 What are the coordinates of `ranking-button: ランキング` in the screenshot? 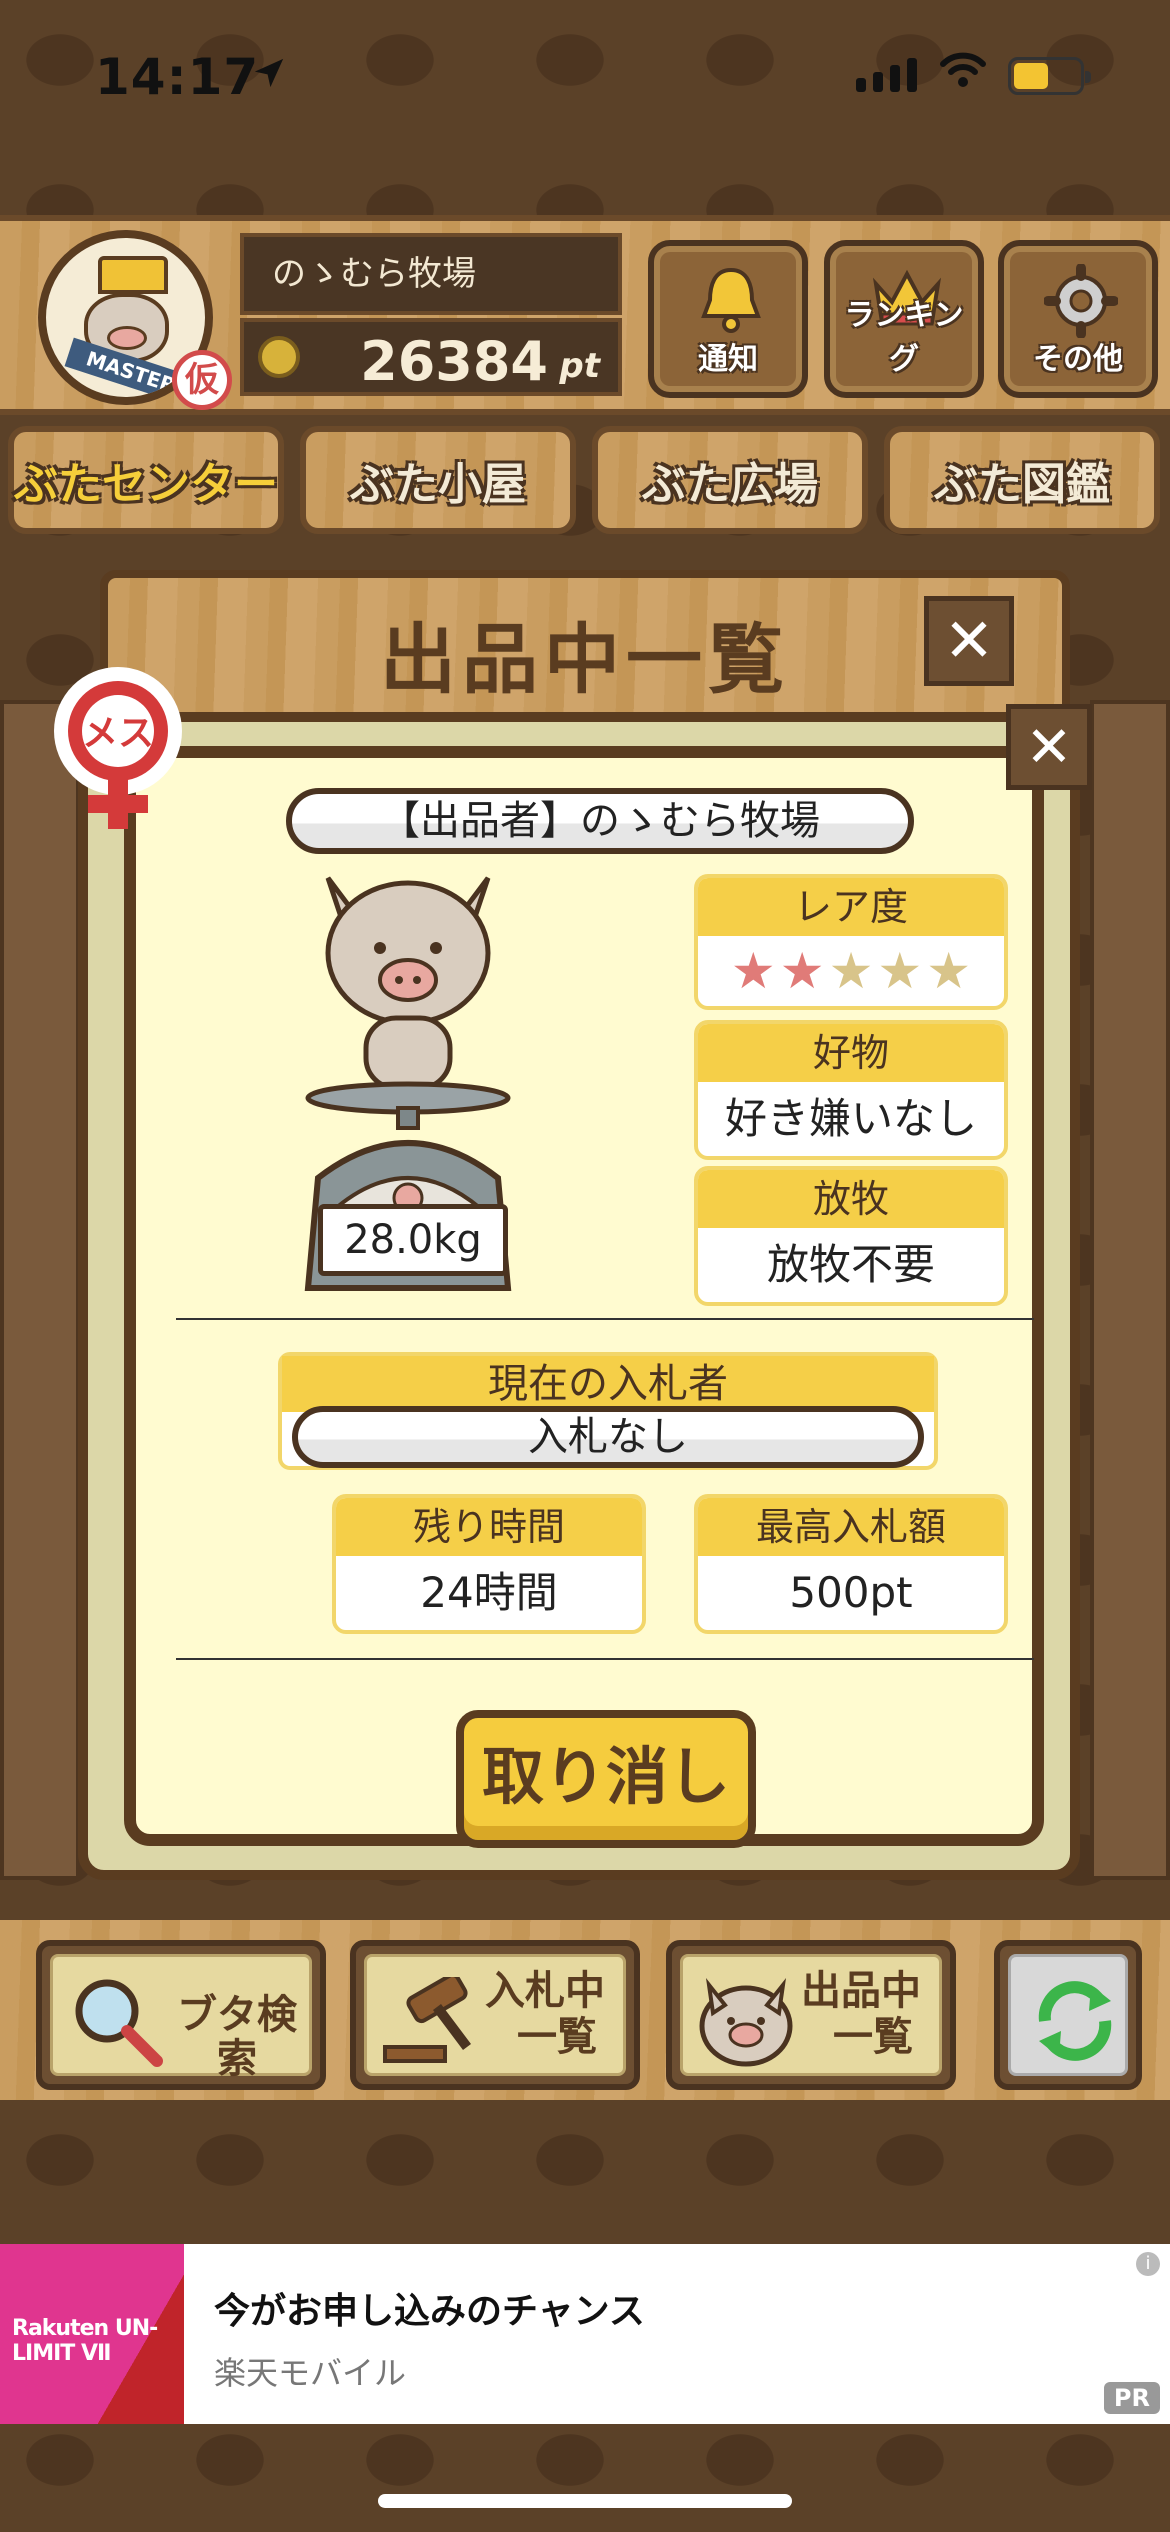 It's located at (904, 319).